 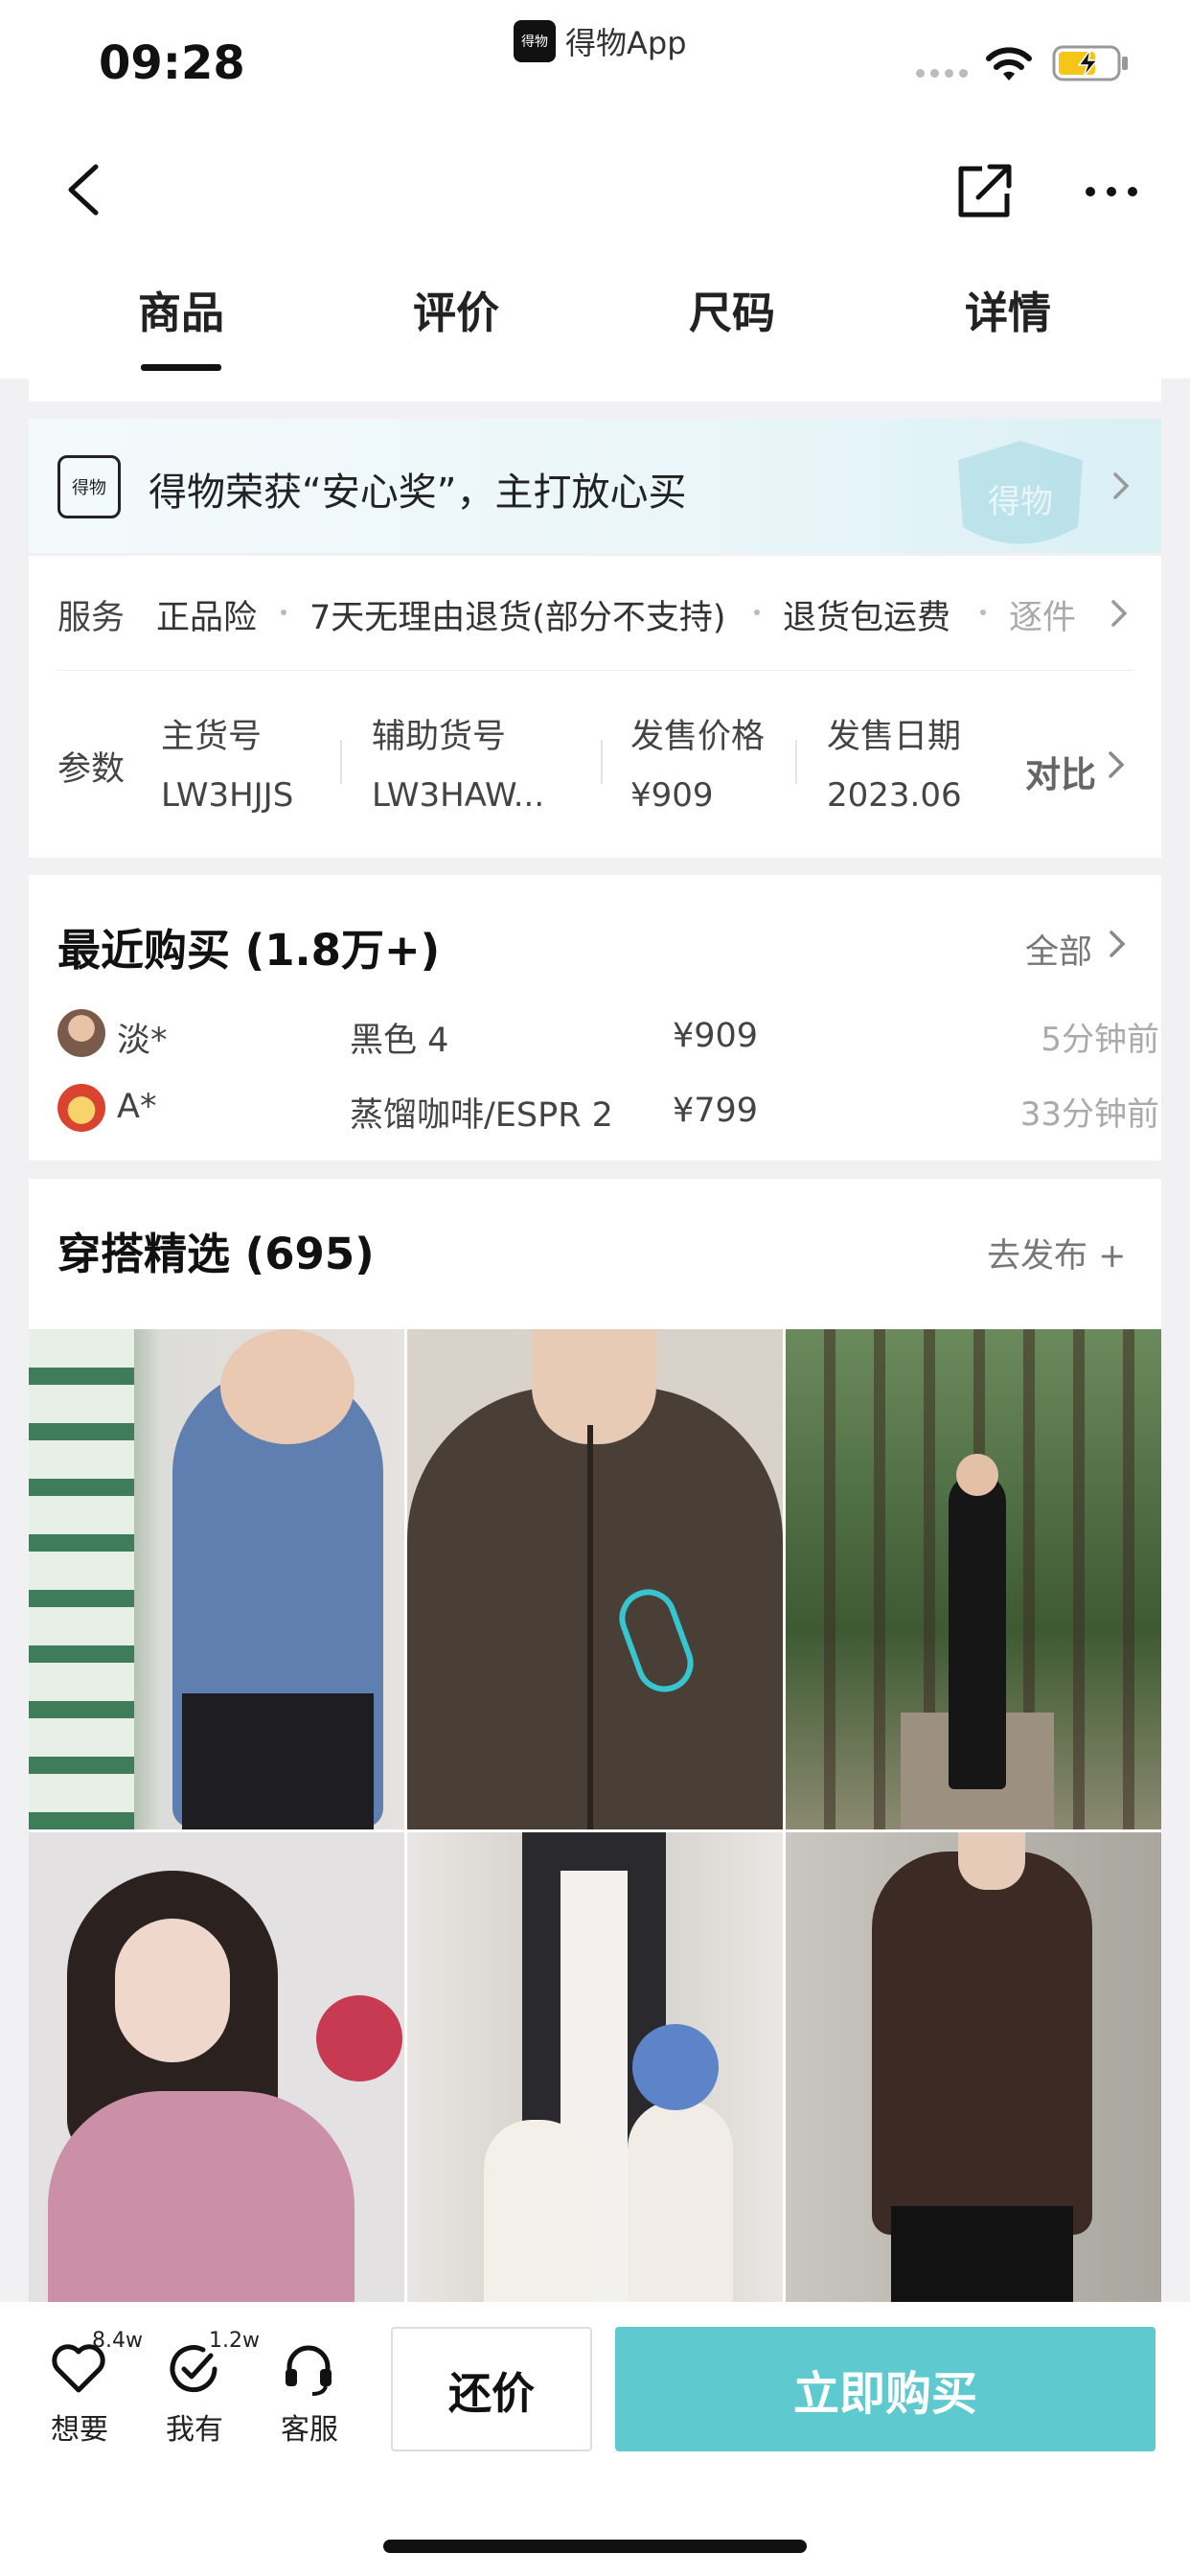 What do you see at coordinates (172, 63) in the screenshot?
I see `status-time: 09:28` at bounding box center [172, 63].